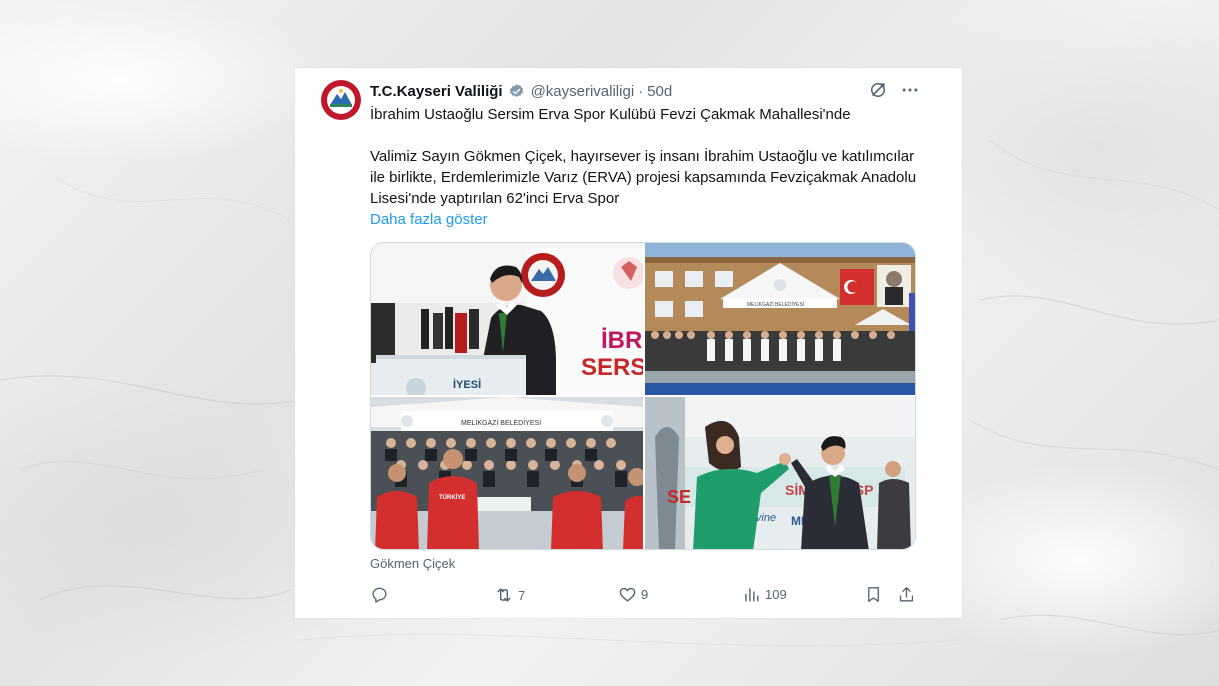 The image size is (1219, 686). Describe the element at coordinates (429, 219) in the screenshot. I see `show-more-link: Daha fazla göster` at that location.